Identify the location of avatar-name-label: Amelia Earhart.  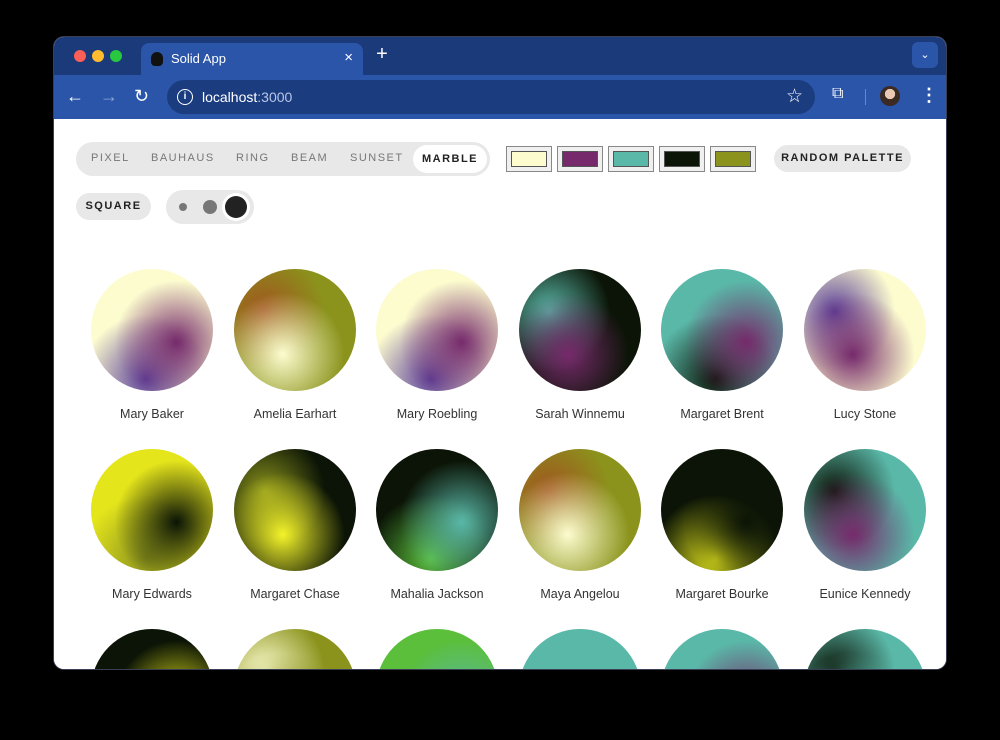
(295, 414).